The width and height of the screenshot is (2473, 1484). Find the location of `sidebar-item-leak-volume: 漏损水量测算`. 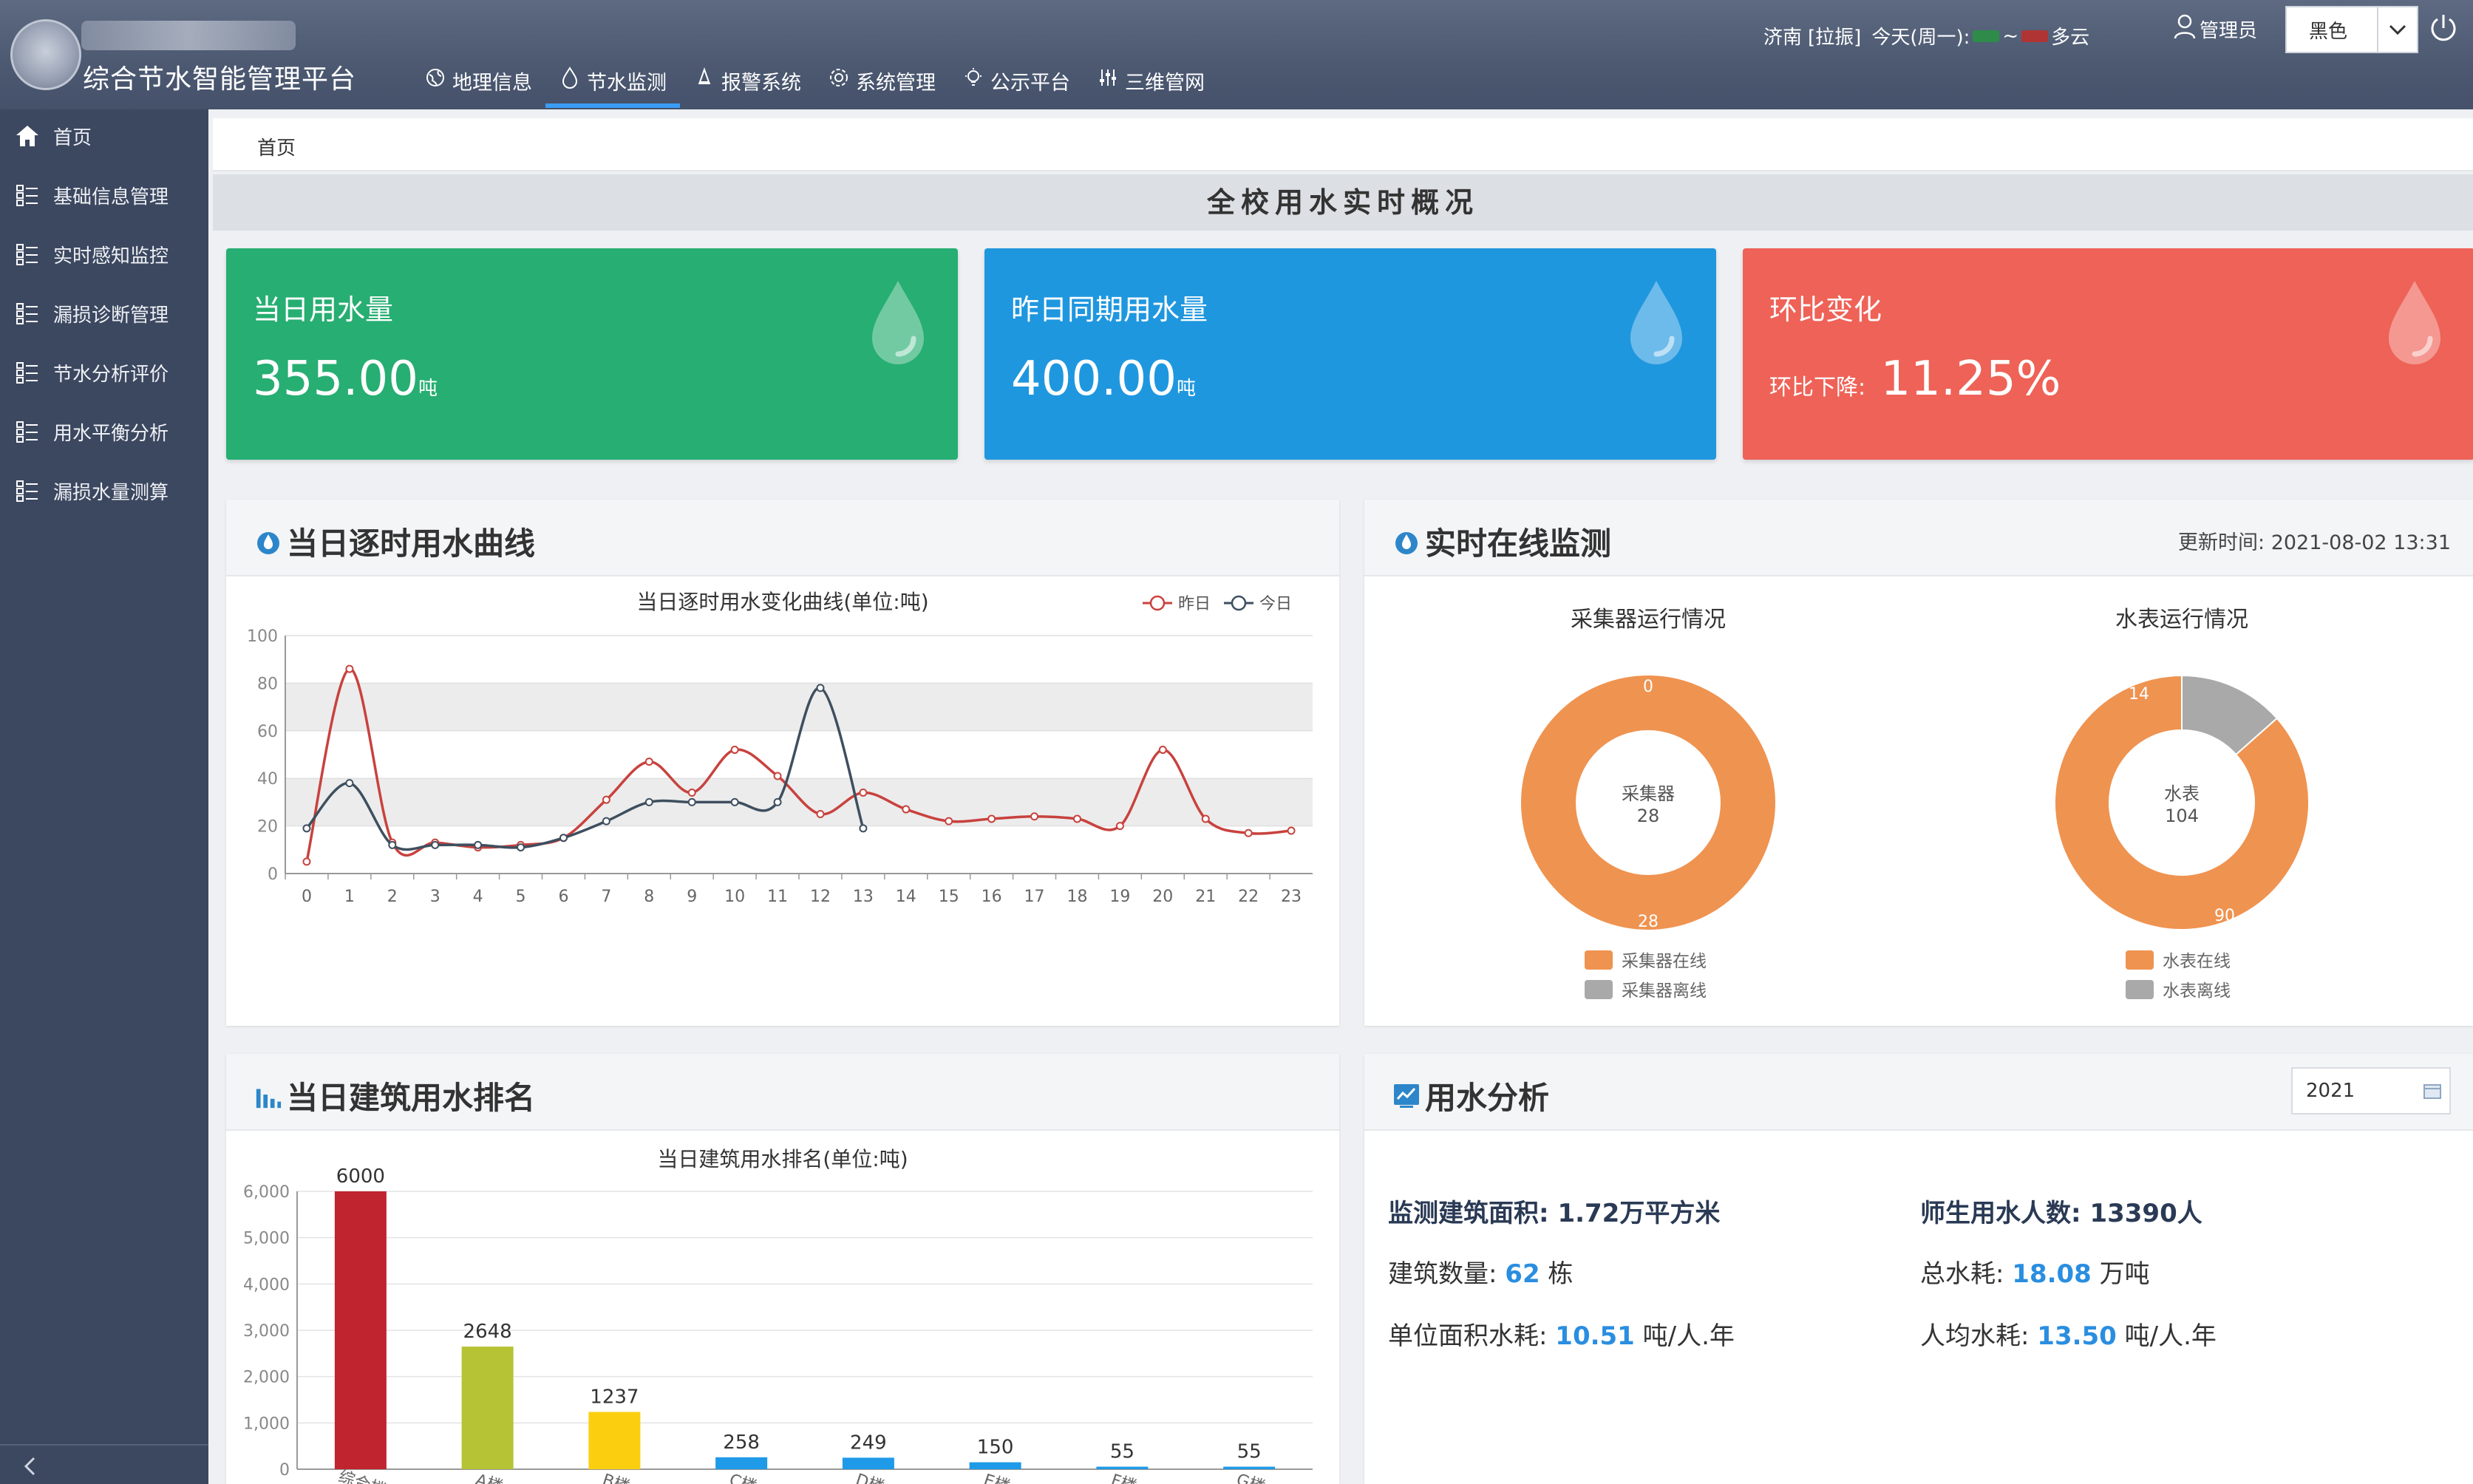

sidebar-item-leak-volume: 漏损水量测算 is located at coordinates (104, 491).